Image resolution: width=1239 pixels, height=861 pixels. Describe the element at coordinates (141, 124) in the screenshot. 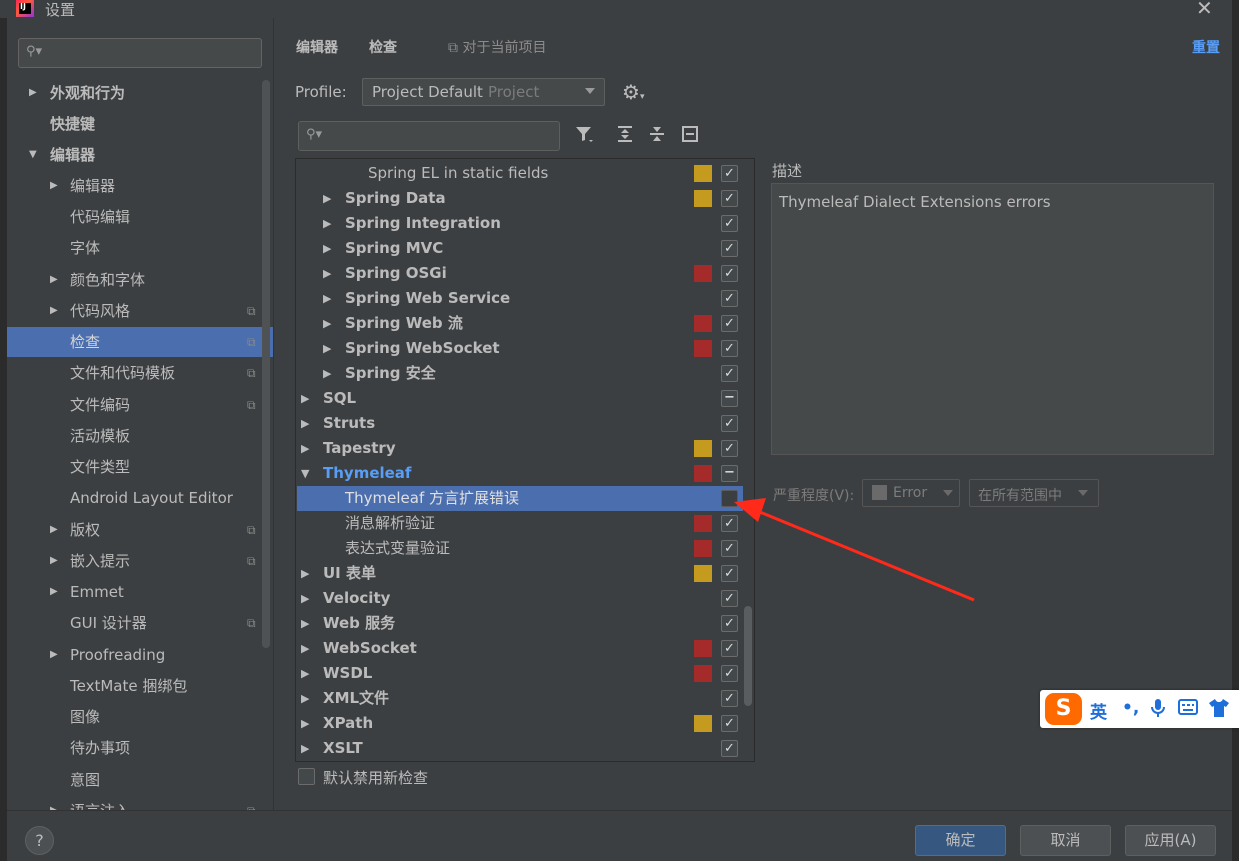

I see `sidebar-item: 快捷键` at that location.